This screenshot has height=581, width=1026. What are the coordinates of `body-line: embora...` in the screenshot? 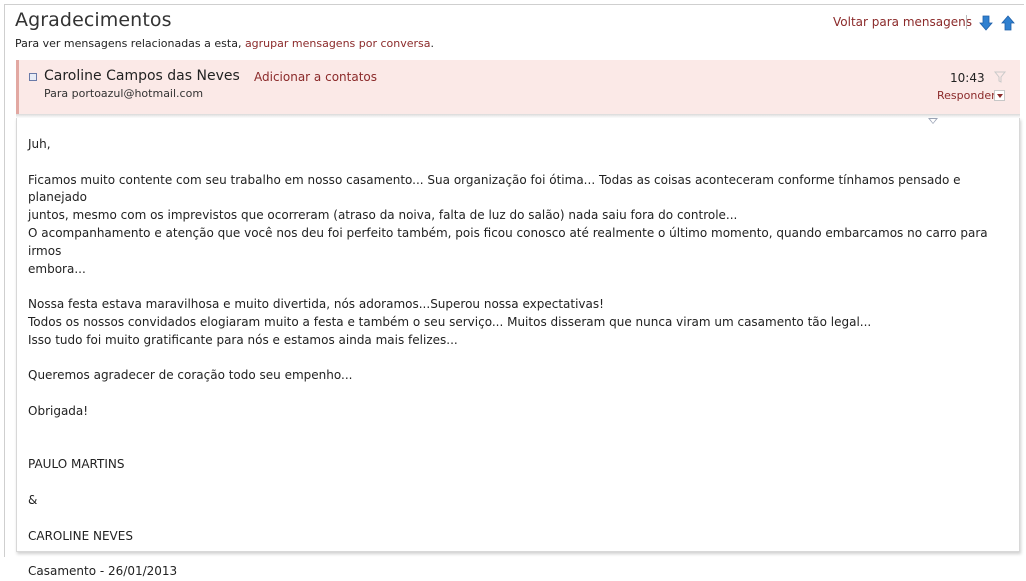 It's located at (57, 268).